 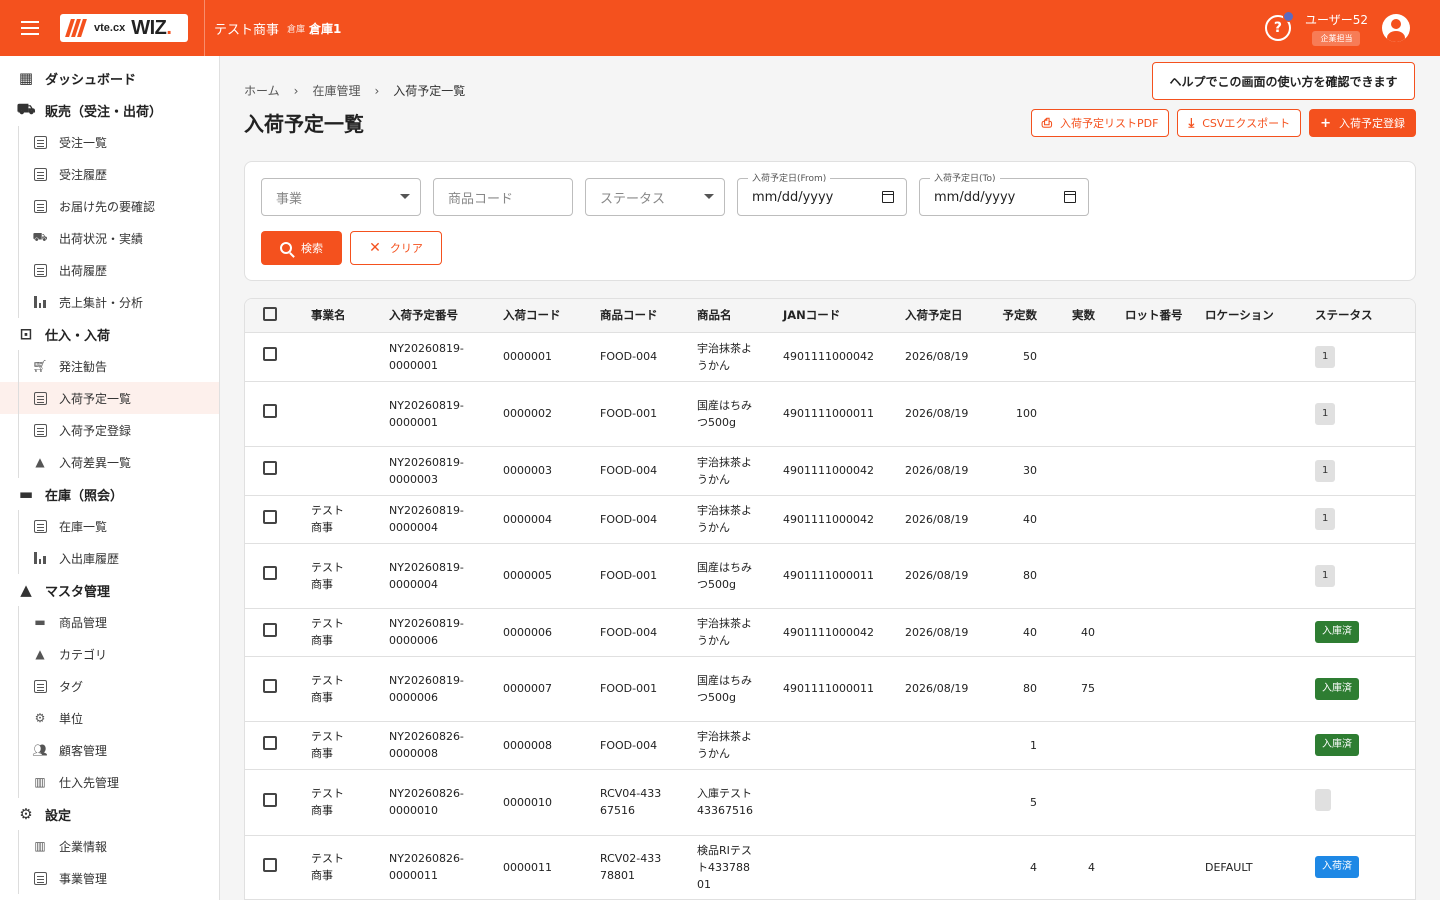 What do you see at coordinates (1249, 316) in the screenshot?
I see `column-header: ロケーション` at bounding box center [1249, 316].